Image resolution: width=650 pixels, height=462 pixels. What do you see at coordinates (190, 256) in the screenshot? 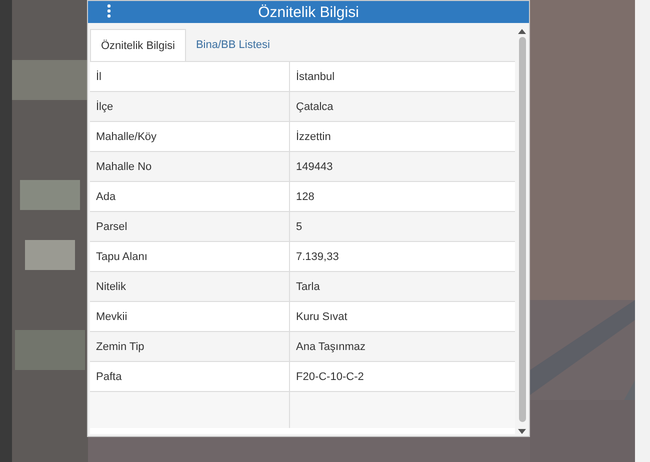
I see `table-cell: Tapu Alanı` at bounding box center [190, 256].